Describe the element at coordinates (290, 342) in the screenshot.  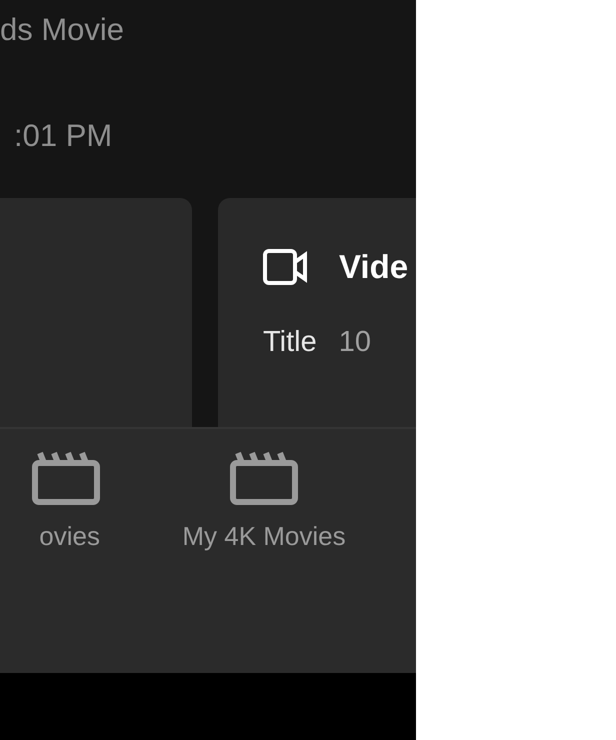
I see `row-label: Title` at that location.